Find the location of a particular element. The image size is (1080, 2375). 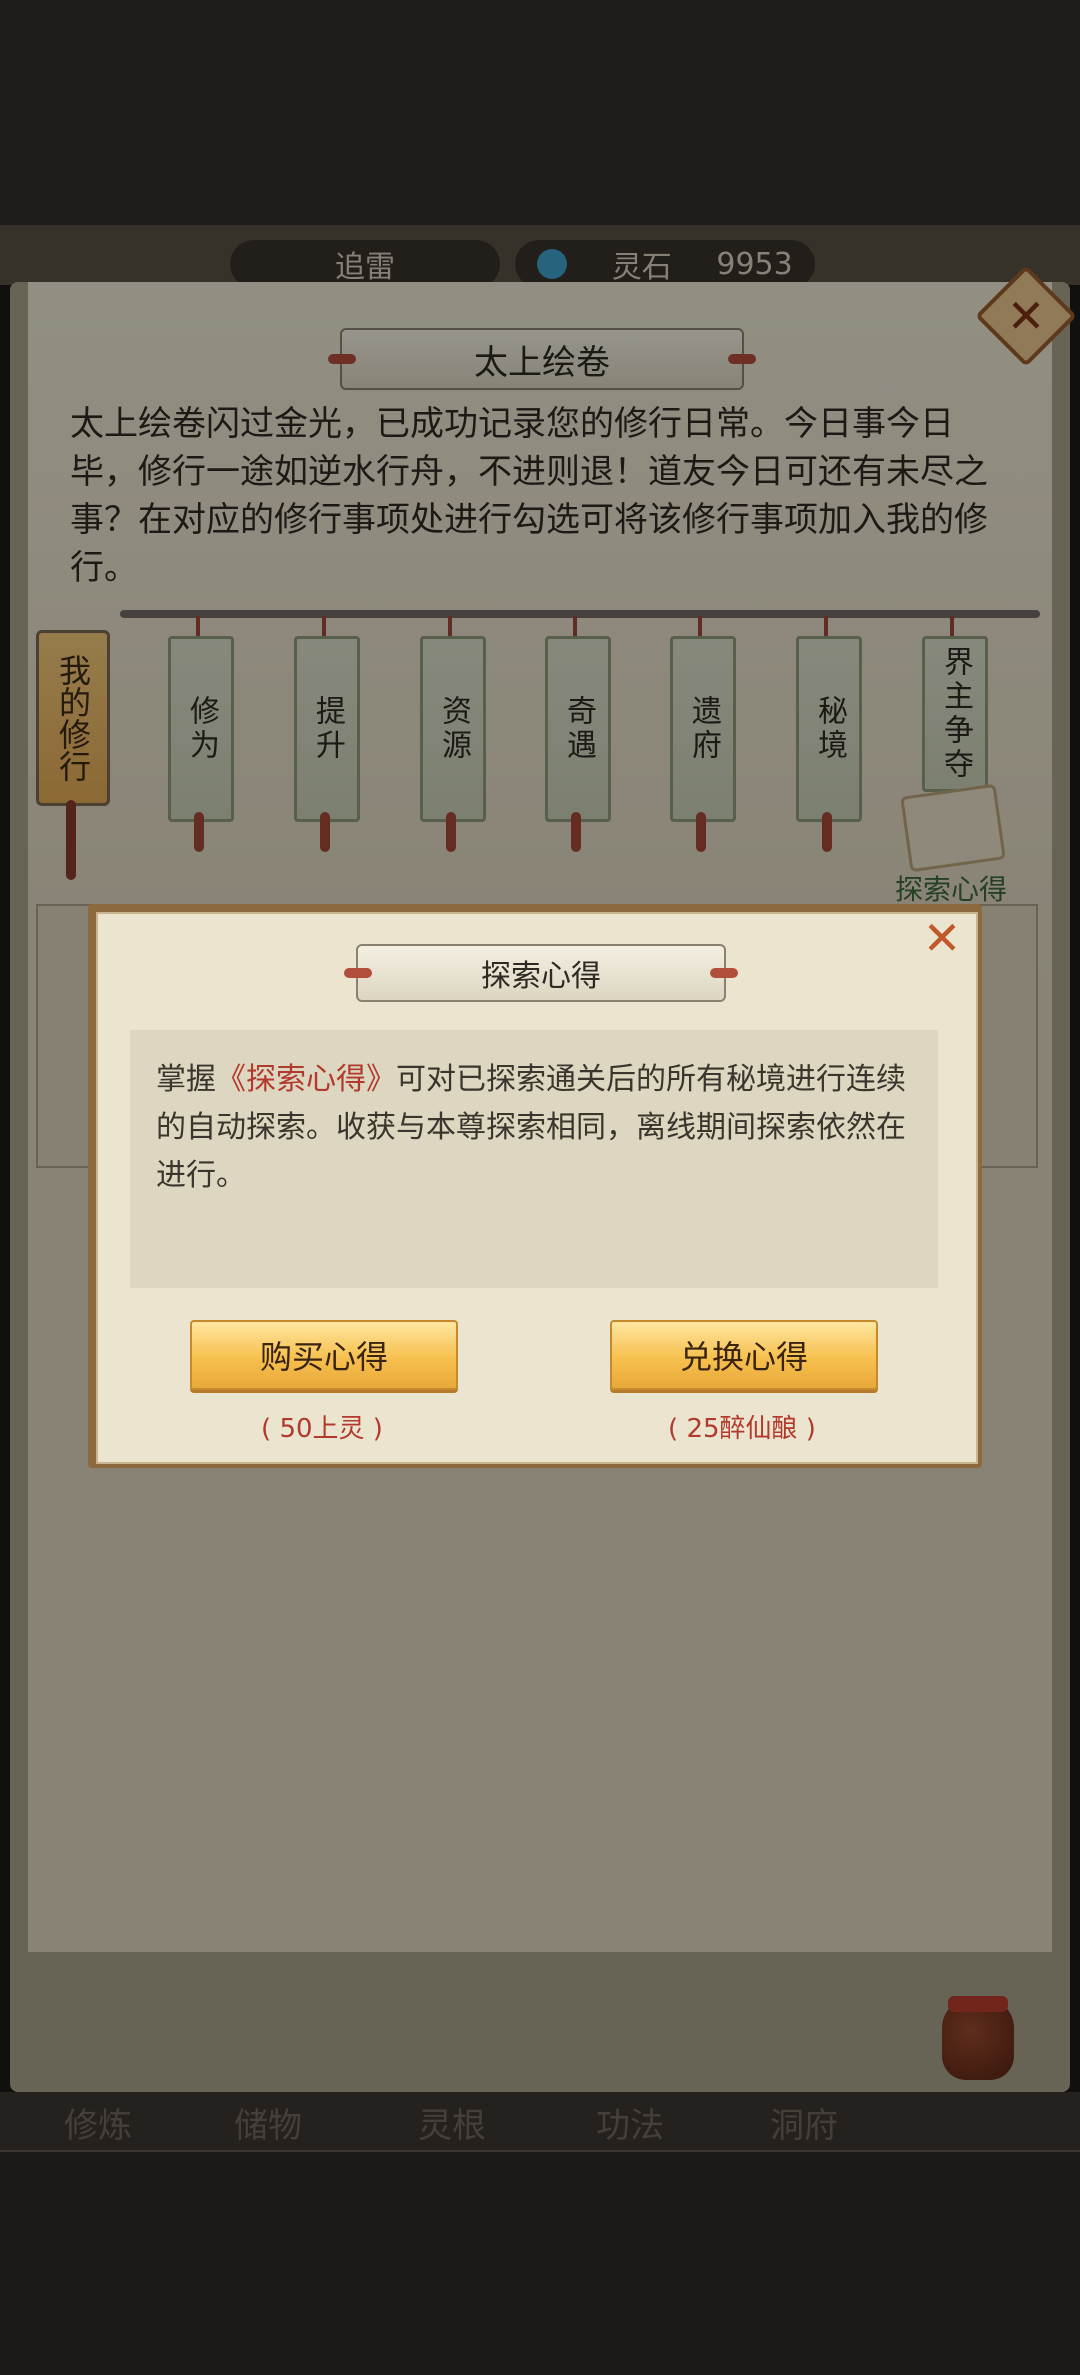

exchange-cost: ( 25醉仙酿 ) is located at coordinates (742, 1429).